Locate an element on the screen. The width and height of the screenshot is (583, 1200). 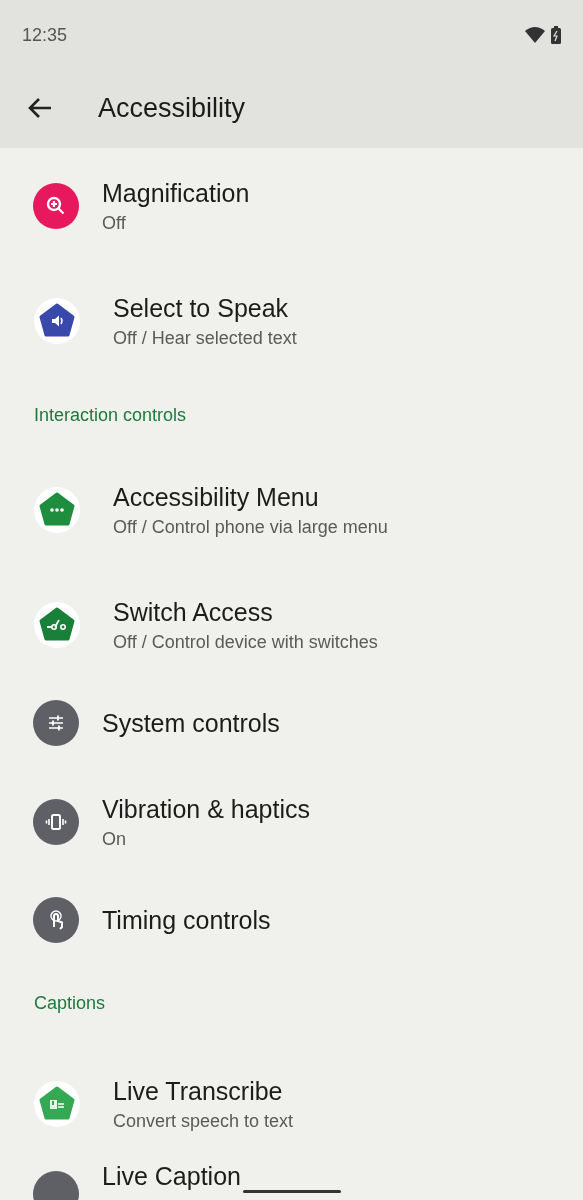
battery-icon is located at coordinates (556, 35).